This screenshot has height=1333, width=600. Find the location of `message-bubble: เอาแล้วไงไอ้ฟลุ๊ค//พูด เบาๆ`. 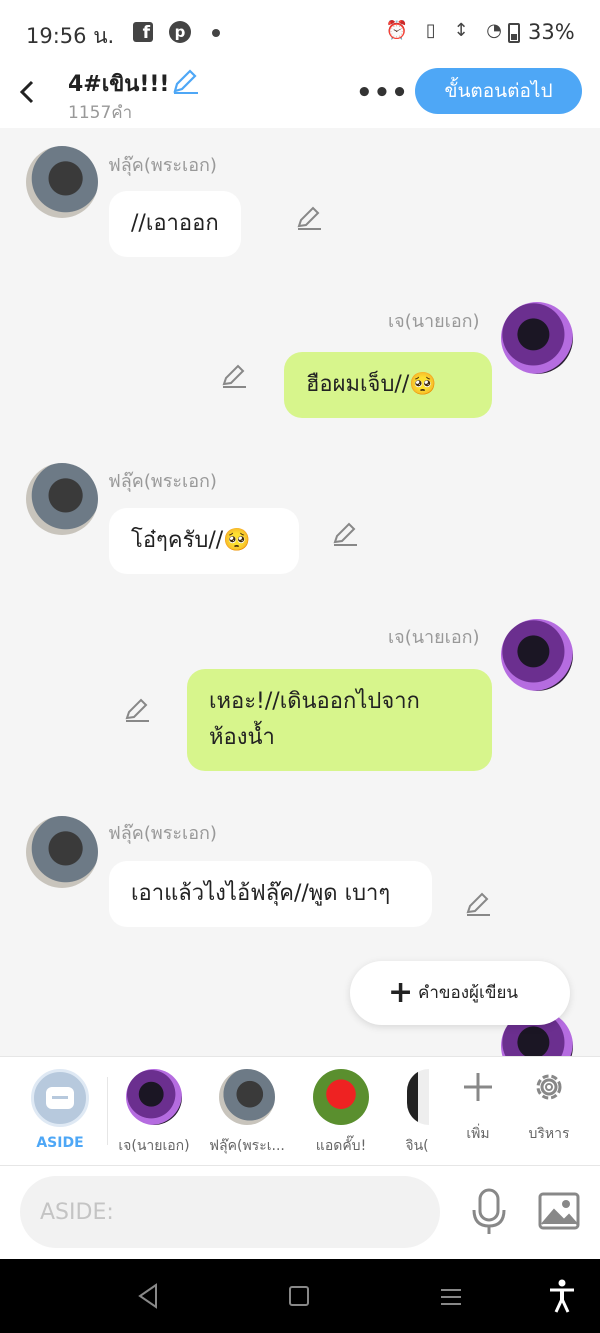

message-bubble: เอาแล้วไงไอ้ฟลุ๊ค//พูด เบาๆ is located at coordinates (270, 894).